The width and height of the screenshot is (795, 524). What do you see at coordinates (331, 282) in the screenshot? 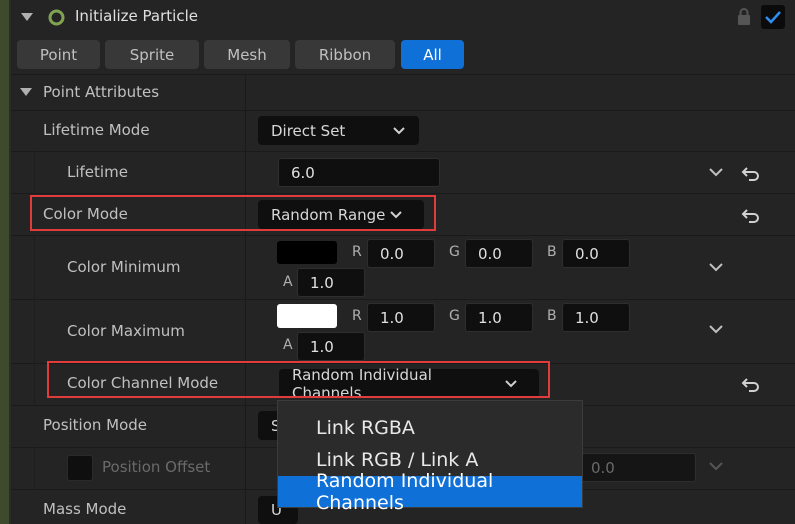
I see `color-min-a-input: 1.0` at bounding box center [331, 282].